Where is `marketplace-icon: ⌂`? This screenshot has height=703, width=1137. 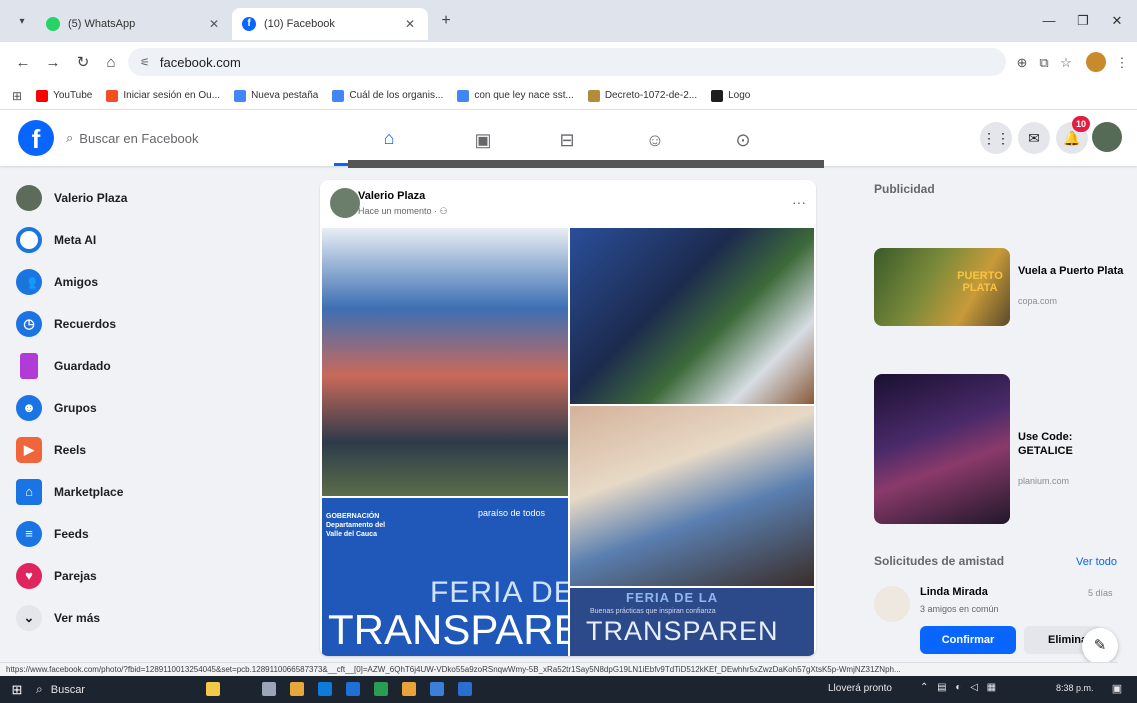 marketplace-icon: ⌂ is located at coordinates (29, 492).